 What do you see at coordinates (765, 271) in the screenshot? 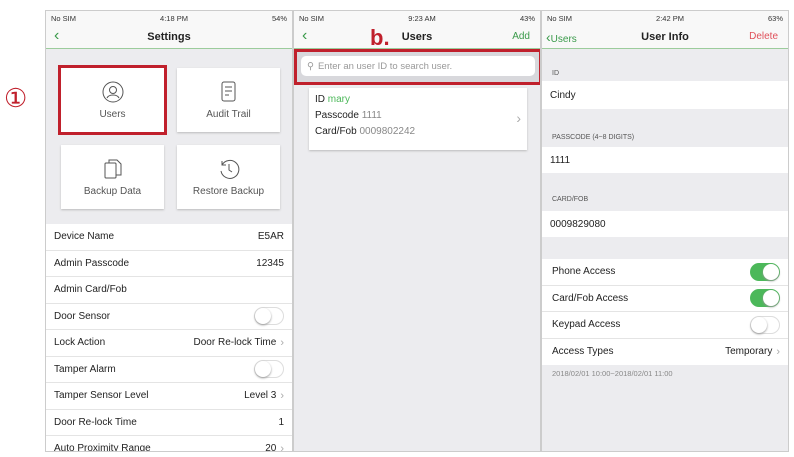
I see `phone-access-toggle` at bounding box center [765, 271].